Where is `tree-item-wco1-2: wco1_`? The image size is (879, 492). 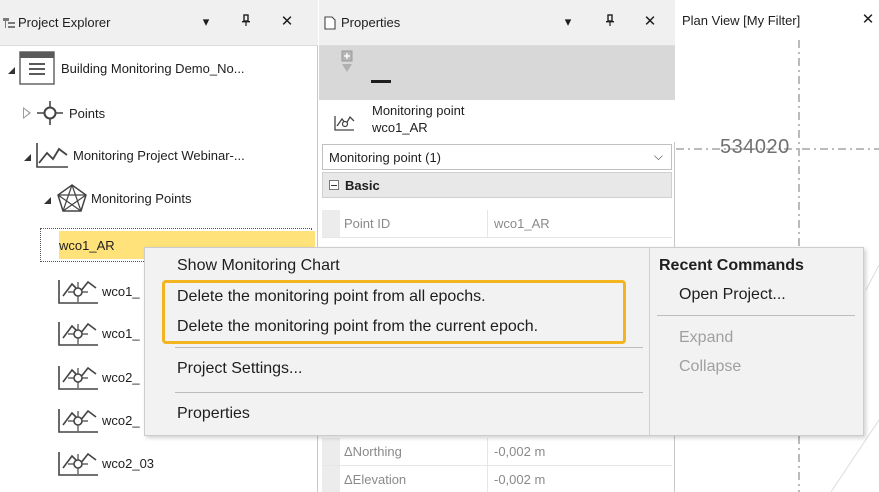 tree-item-wco1-2: wco1_ is located at coordinates (98, 291).